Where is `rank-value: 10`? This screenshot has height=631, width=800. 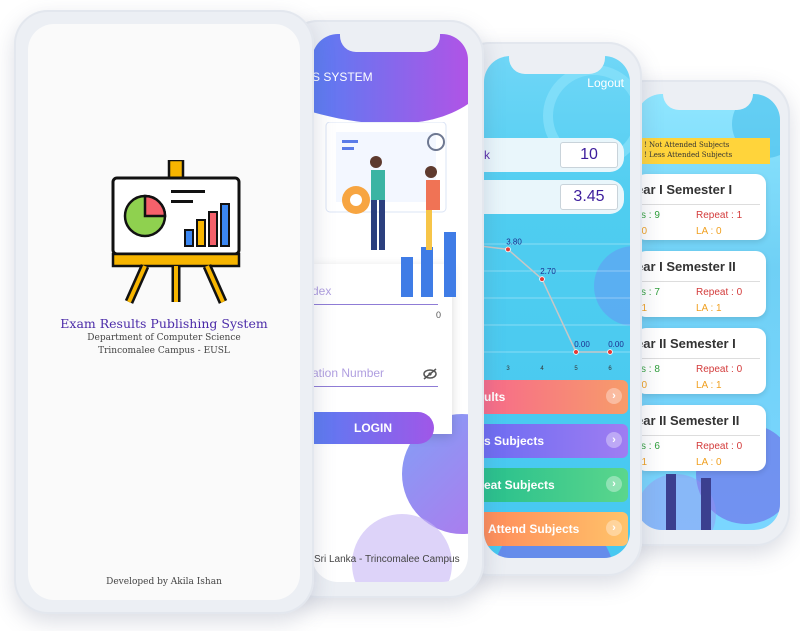 rank-value: 10 is located at coordinates (589, 155).